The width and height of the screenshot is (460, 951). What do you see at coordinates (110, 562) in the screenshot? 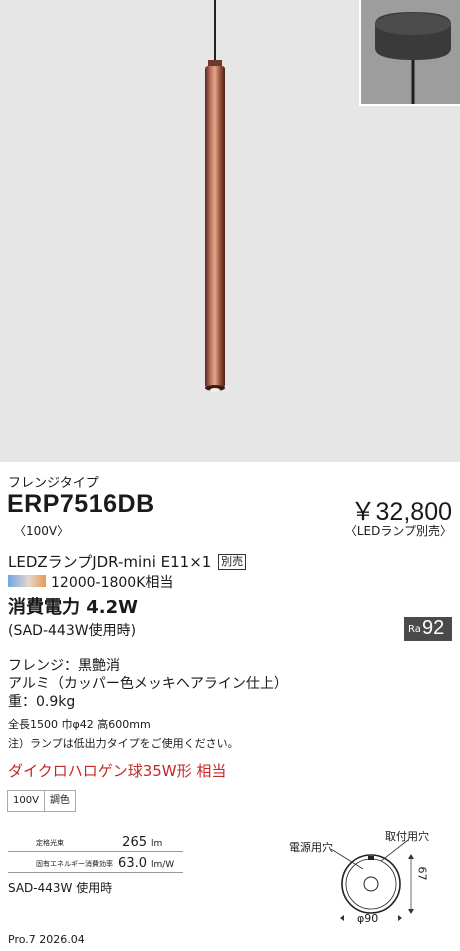
I see `lamp-name-text: LEDZランプJDR-mini E11×1` at bounding box center [110, 562].